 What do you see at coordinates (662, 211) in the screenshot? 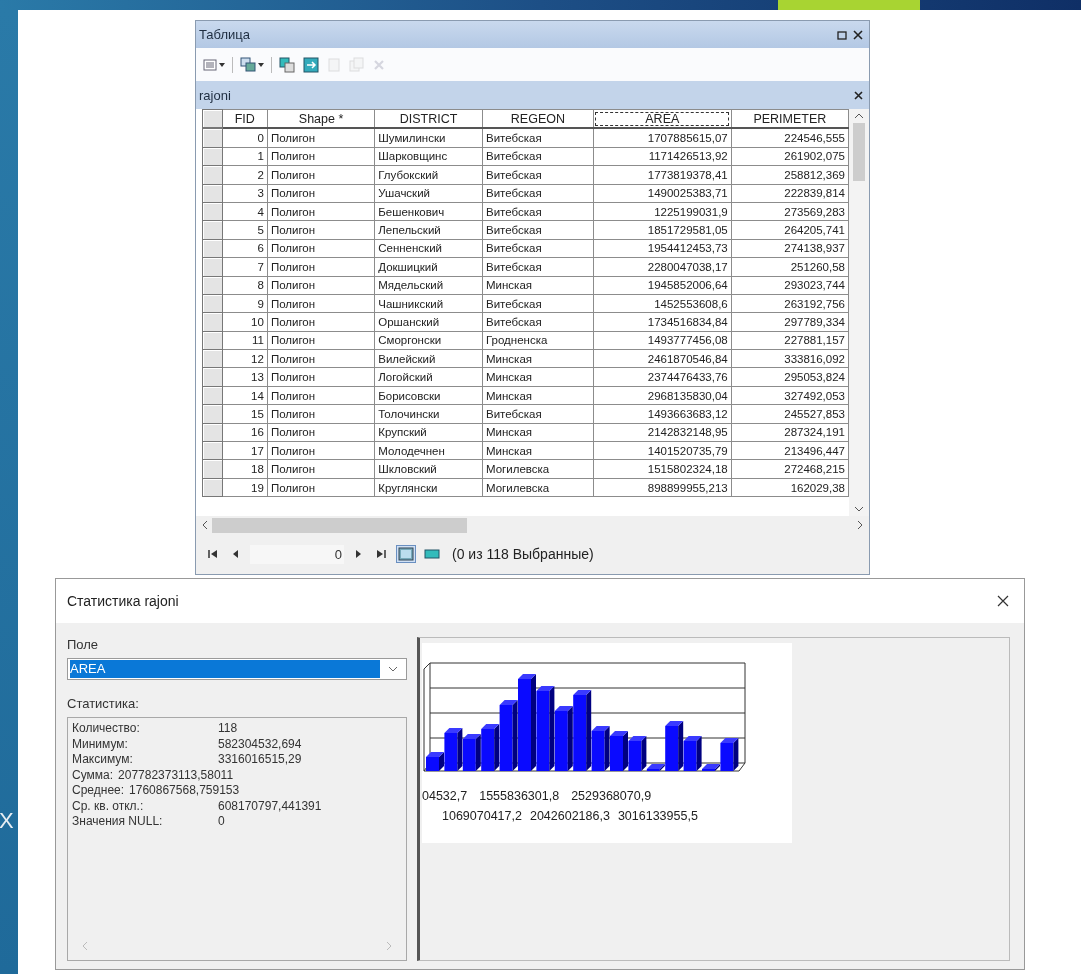
I see `table-cell: 1225199031,9` at bounding box center [662, 211].